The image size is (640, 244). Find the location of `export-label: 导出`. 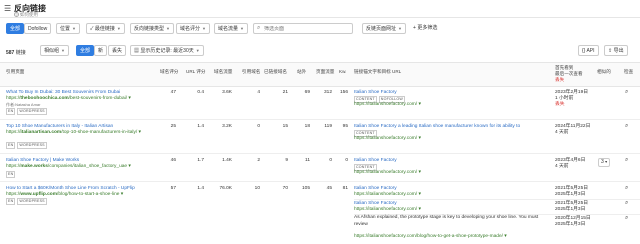

export-label: 导出 is located at coordinates (618, 51).